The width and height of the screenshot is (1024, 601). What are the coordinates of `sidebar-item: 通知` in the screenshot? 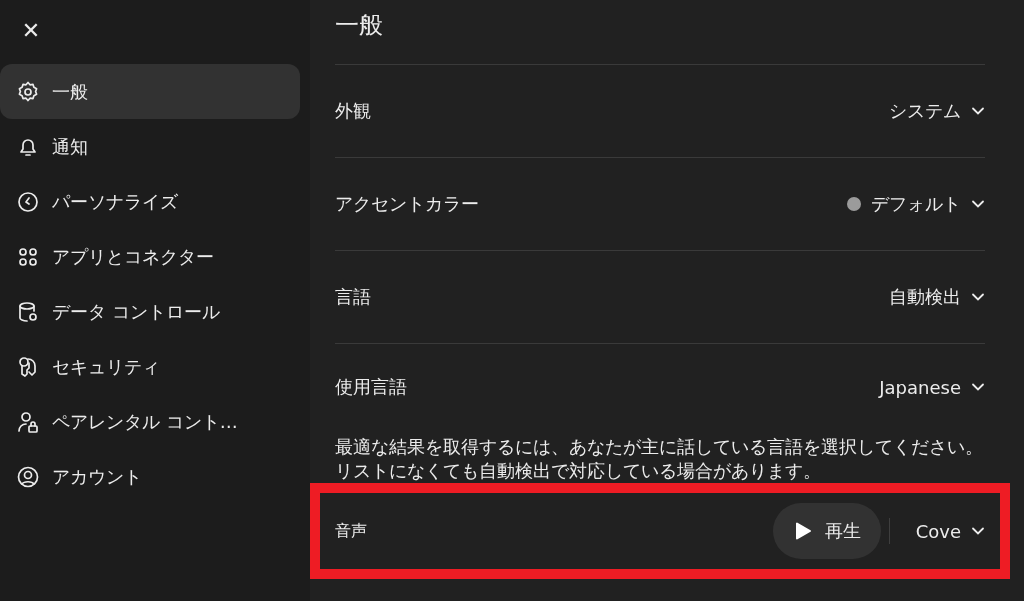 It's located at (150, 146).